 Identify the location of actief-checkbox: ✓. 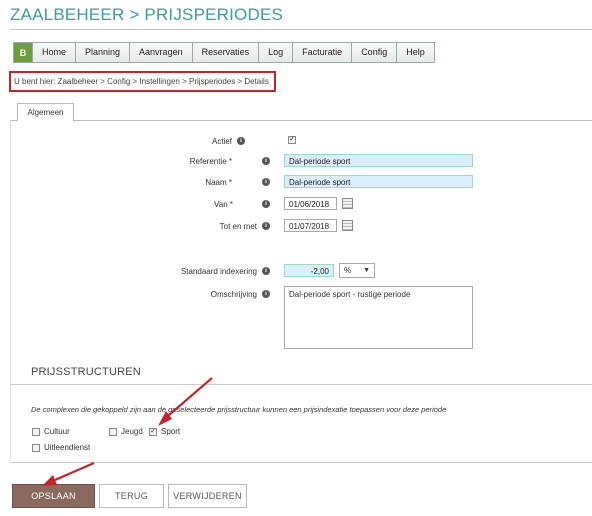
(292, 140).